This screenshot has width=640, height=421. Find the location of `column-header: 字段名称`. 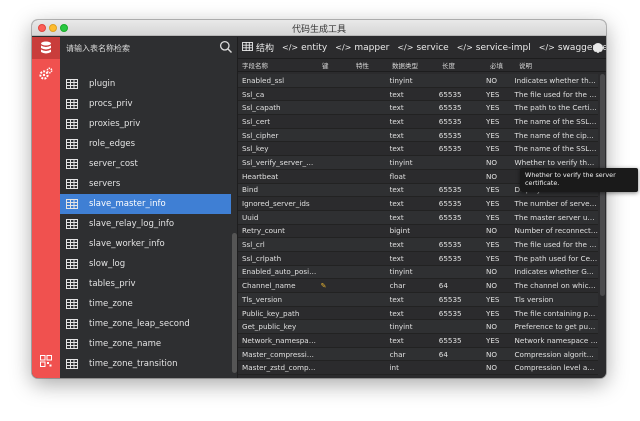

column-header: 字段名称 is located at coordinates (278, 65).